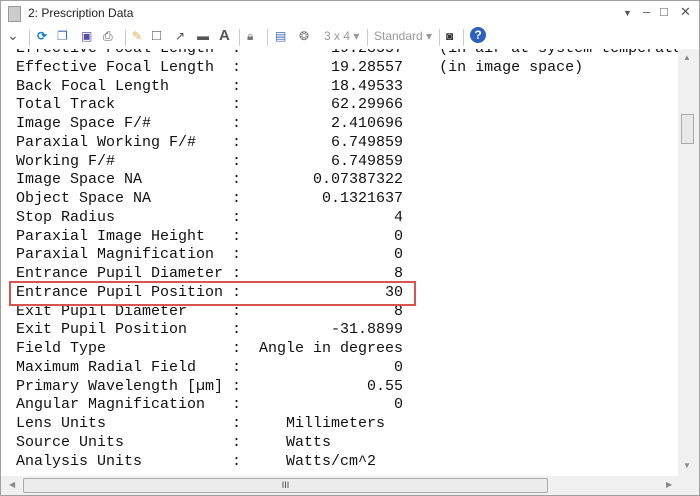 The width and height of the screenshot is (700, 496). Describe the element at coordinates (196, 461) in the screenshot. I see `prescription-line: Analysis Units : Watts/cm^2` at that location.